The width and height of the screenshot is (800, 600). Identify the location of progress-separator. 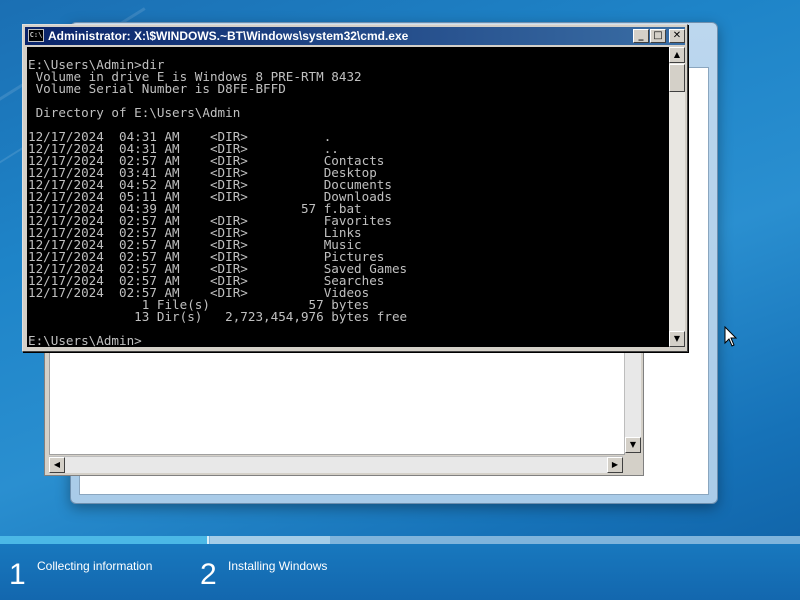
(208, 540).